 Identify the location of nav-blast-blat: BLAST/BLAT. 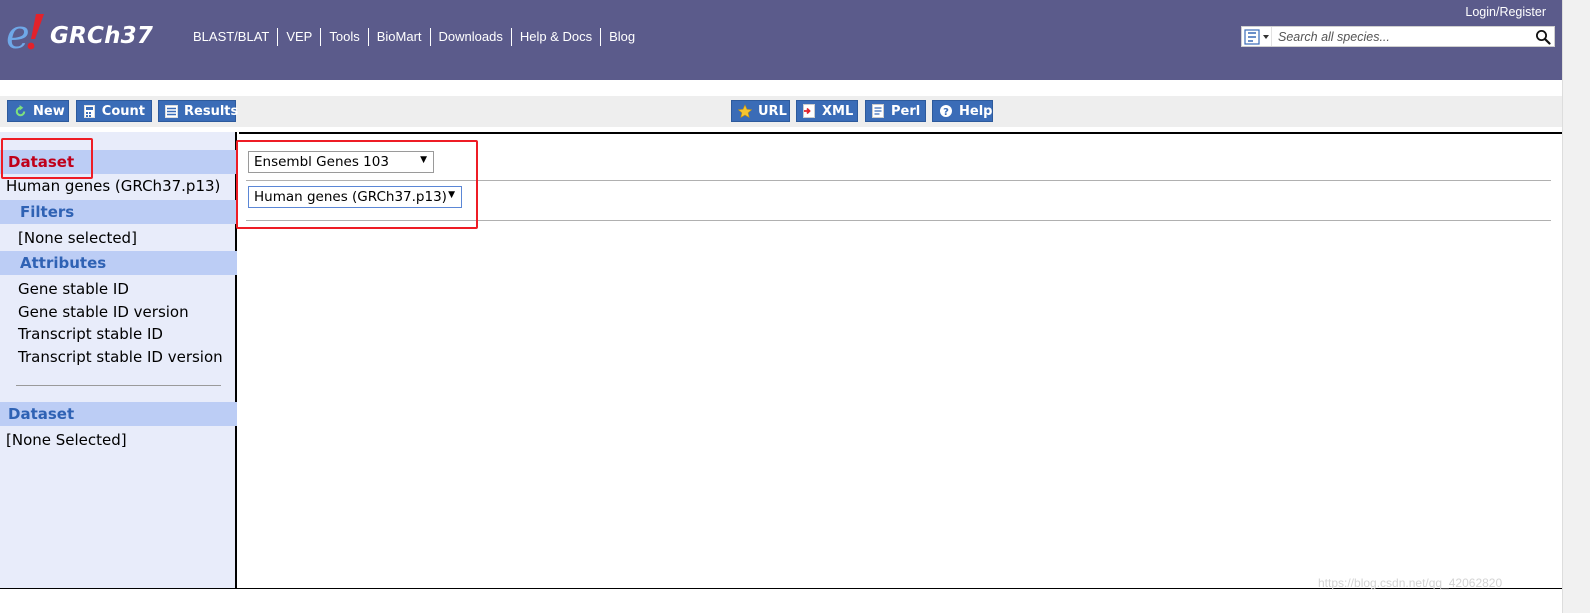
(231, 37).